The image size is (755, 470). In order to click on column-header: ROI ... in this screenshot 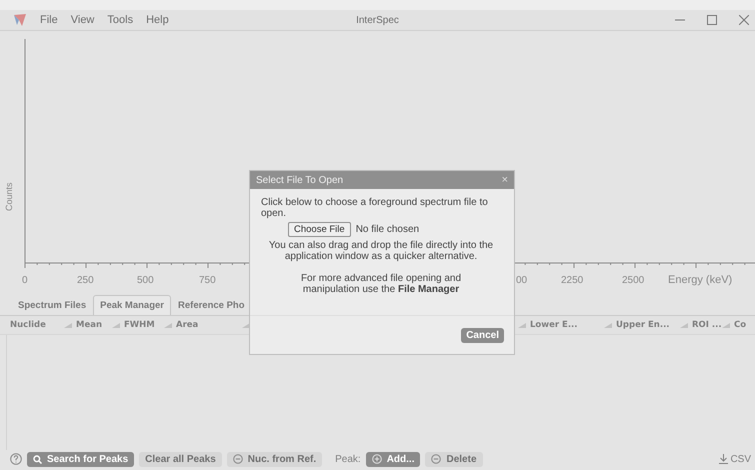, I will do `click(713, 325)`.